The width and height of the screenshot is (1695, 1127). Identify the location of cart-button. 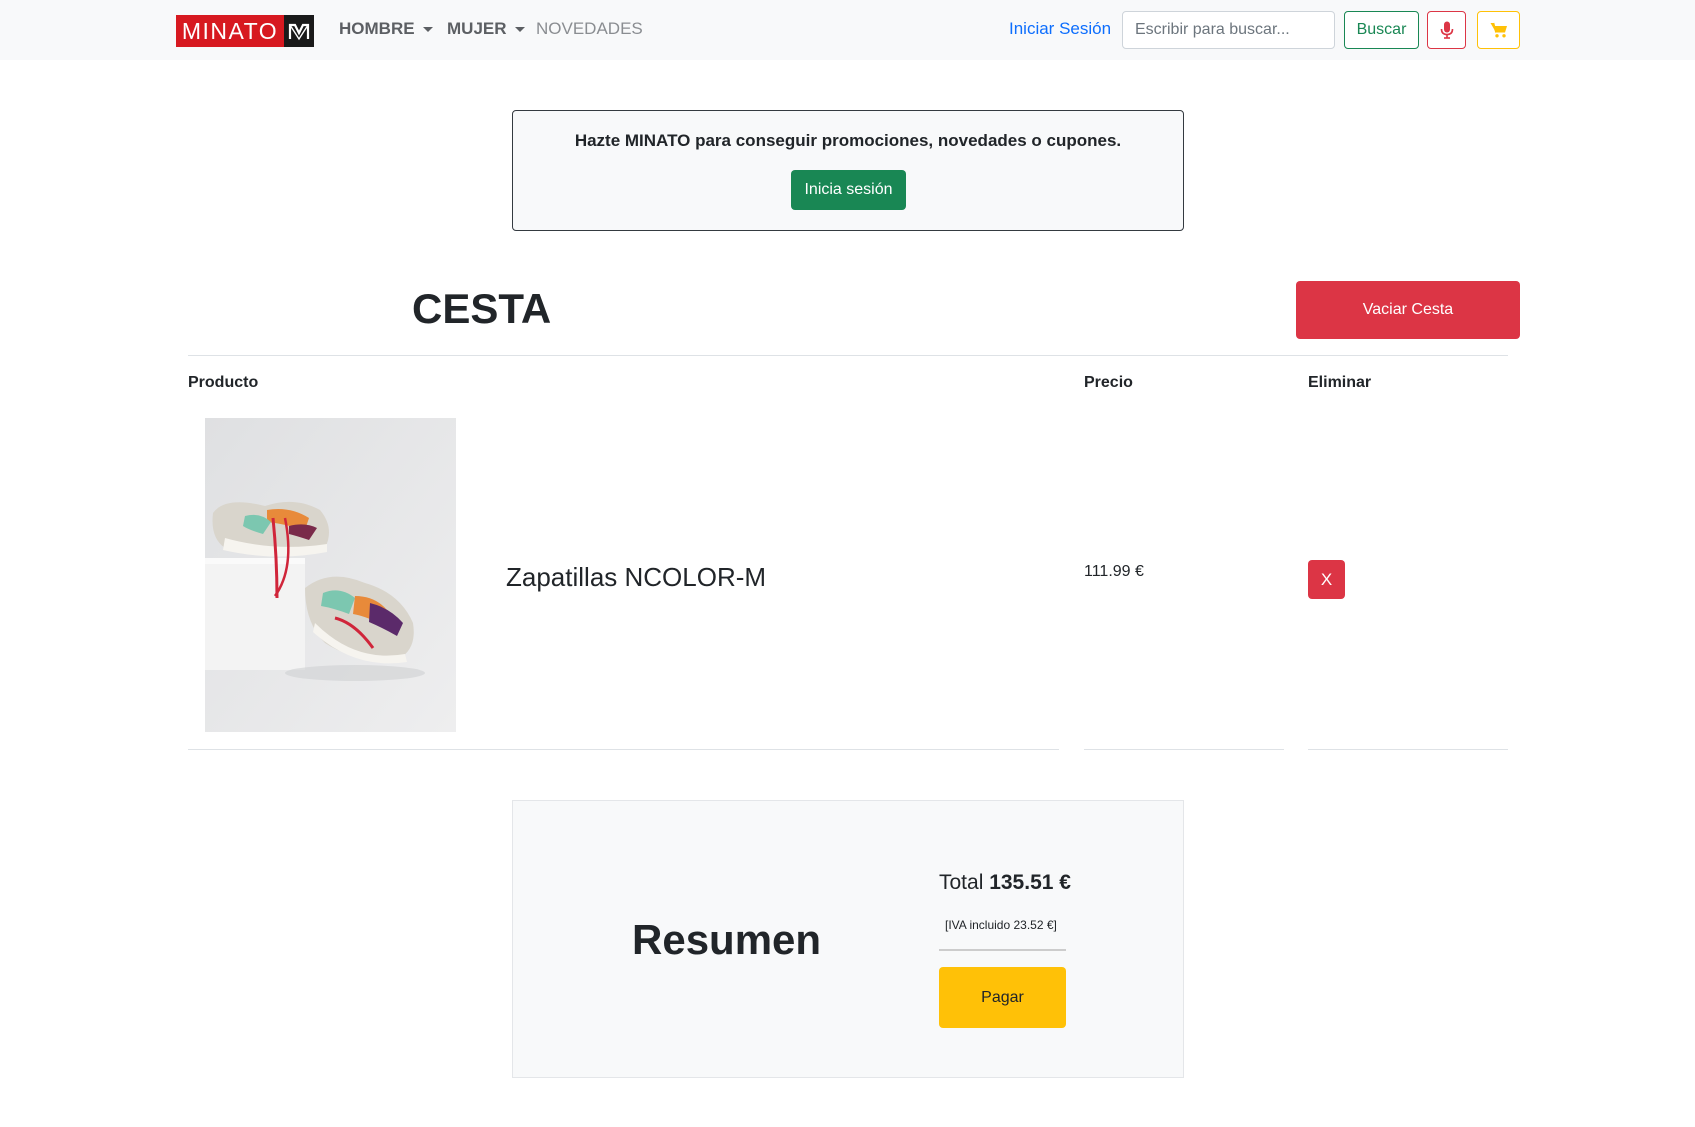
(1498, 30).